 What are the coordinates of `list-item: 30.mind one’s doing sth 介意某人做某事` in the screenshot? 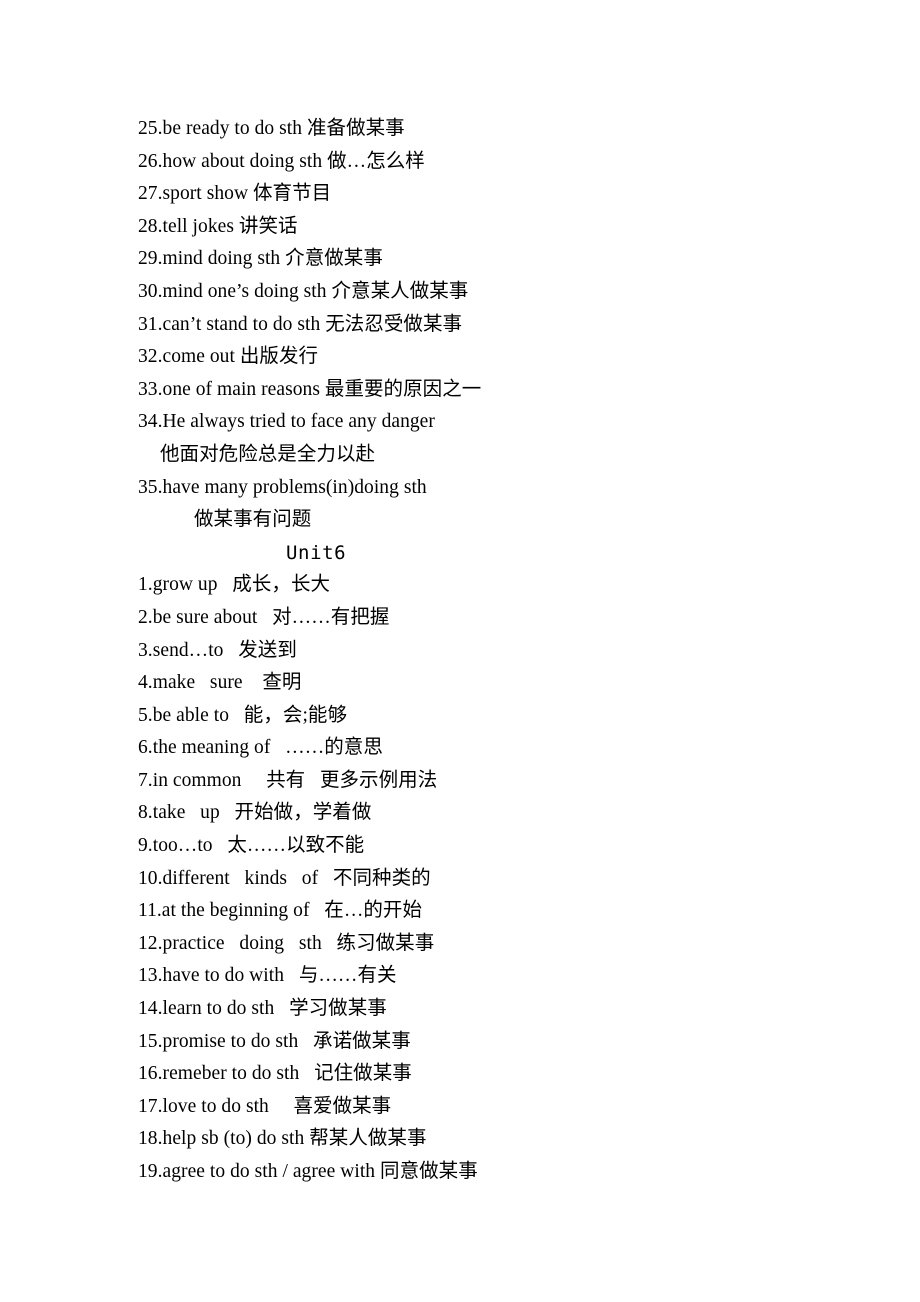 It's located at (303, 291).